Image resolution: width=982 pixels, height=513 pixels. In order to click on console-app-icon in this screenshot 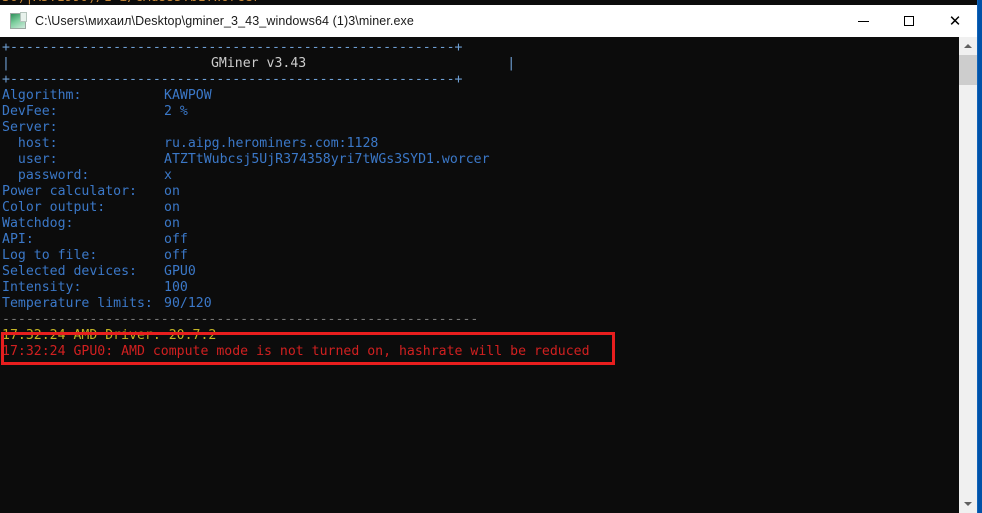, I will do `click(18, 20)`.